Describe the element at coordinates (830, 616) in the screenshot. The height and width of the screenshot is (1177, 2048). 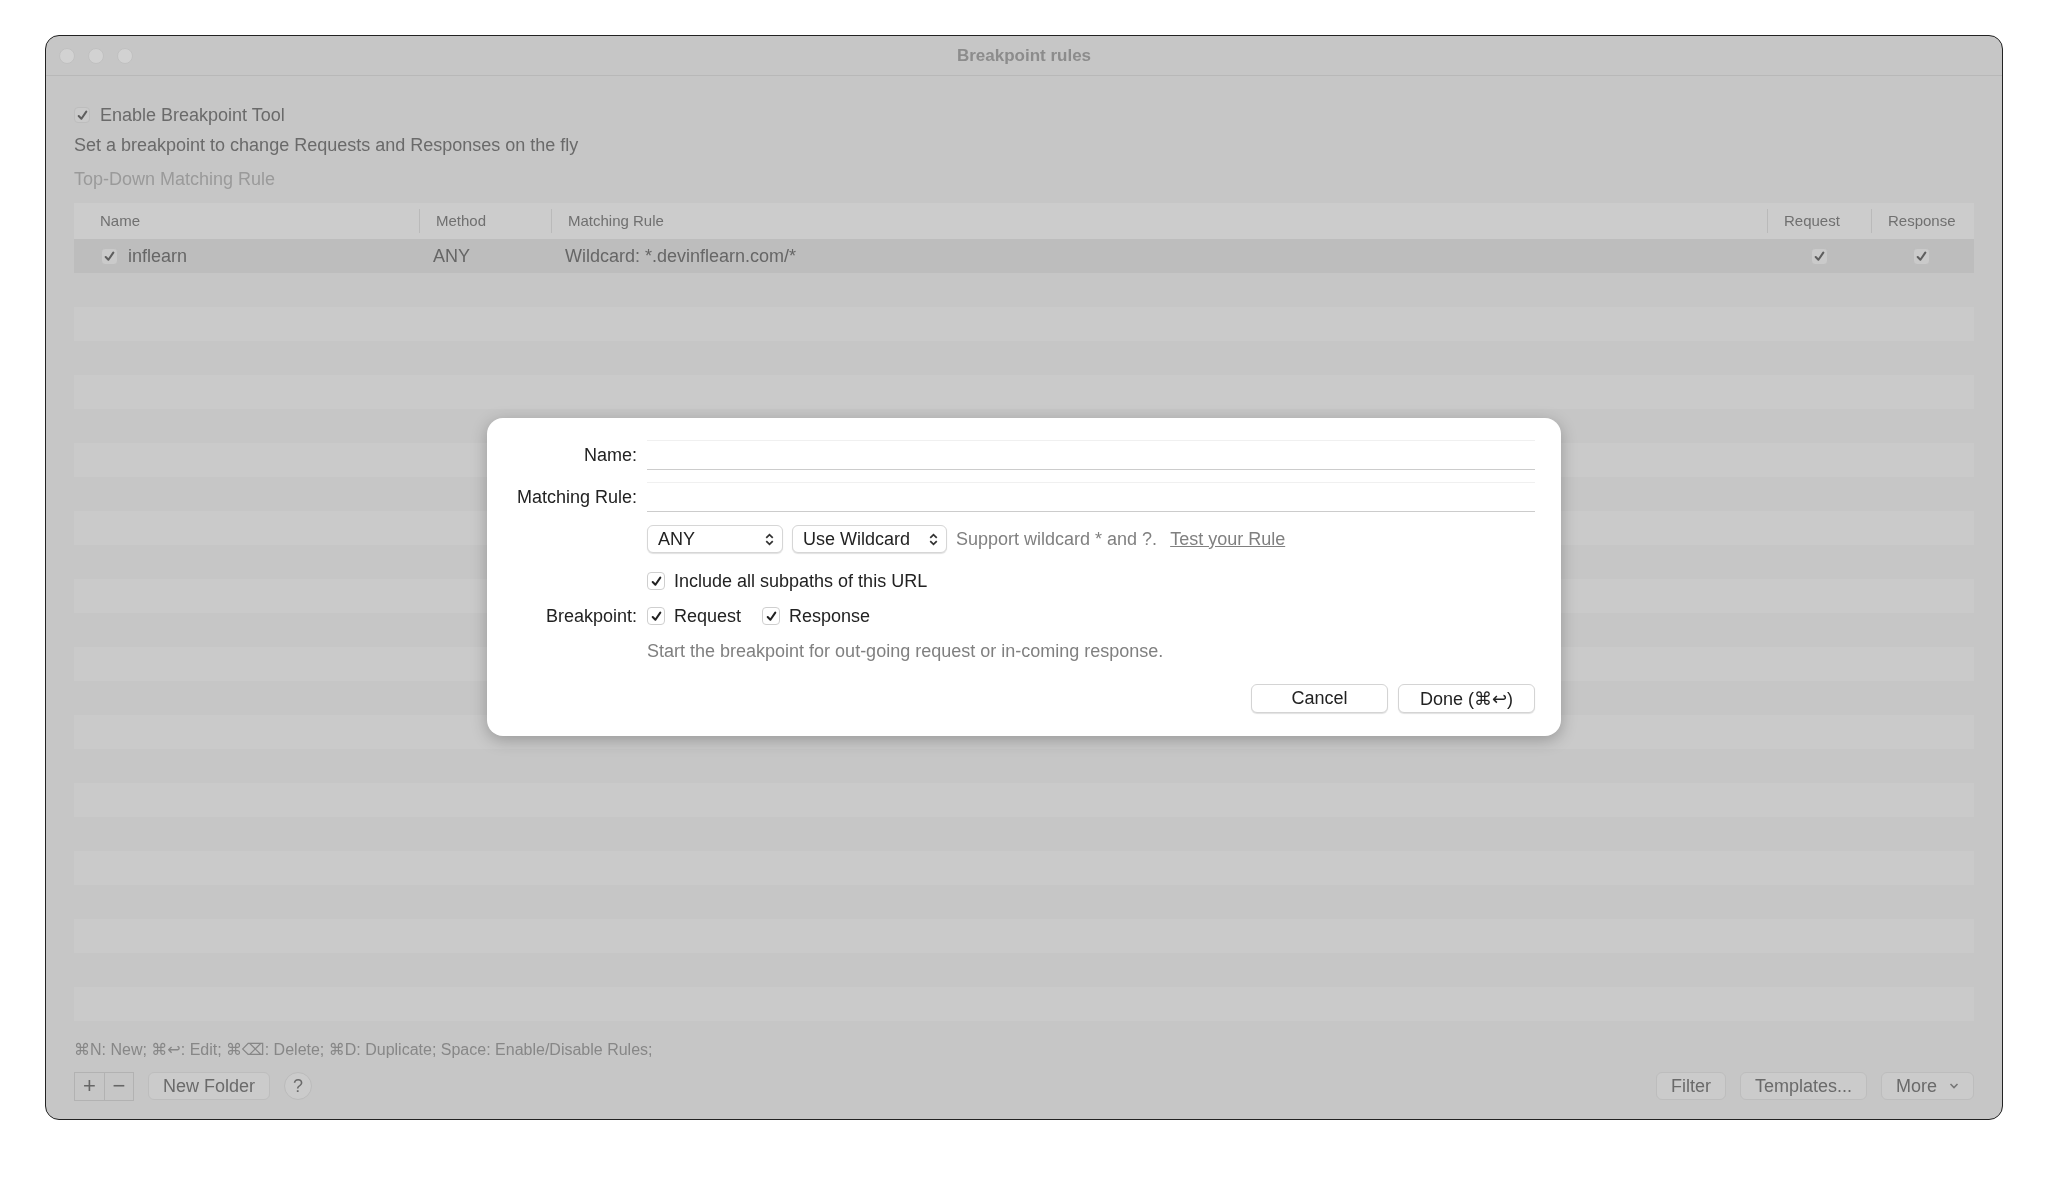
I see `checkbox-label: Response` at that location.